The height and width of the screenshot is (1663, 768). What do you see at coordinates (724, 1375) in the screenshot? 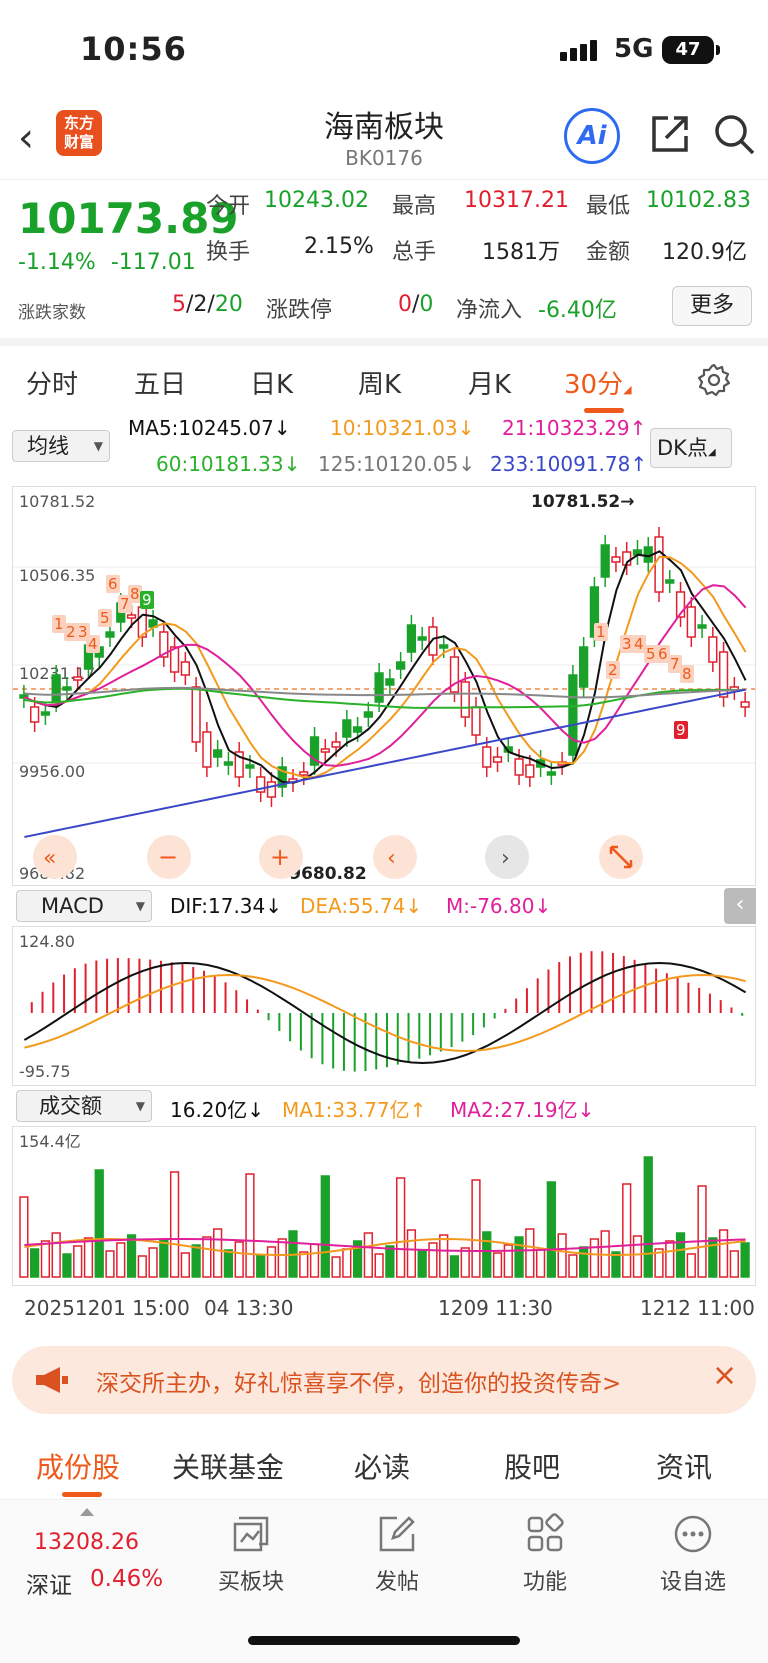
I see `close-icon: ×` at bounding box center [724, 1375].